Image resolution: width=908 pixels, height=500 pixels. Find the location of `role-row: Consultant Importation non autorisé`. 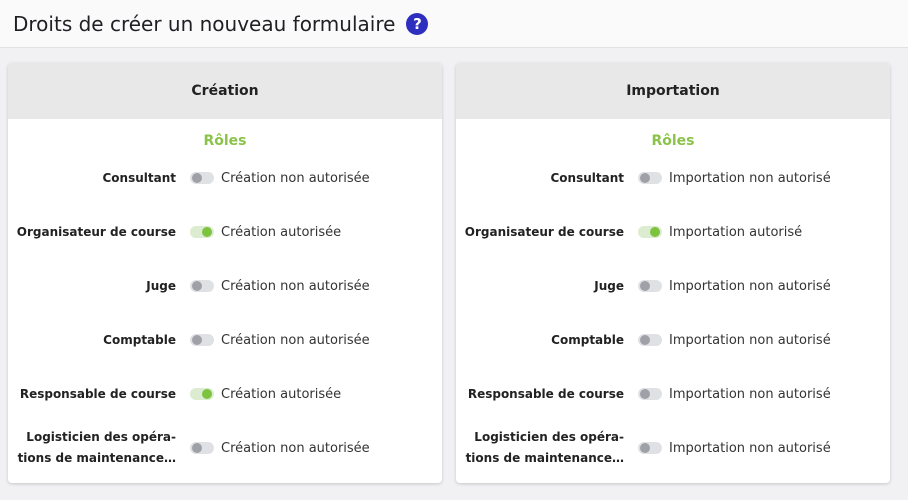

role-row: Consultant Importation non autorisé is located at coordinates (673, 178).